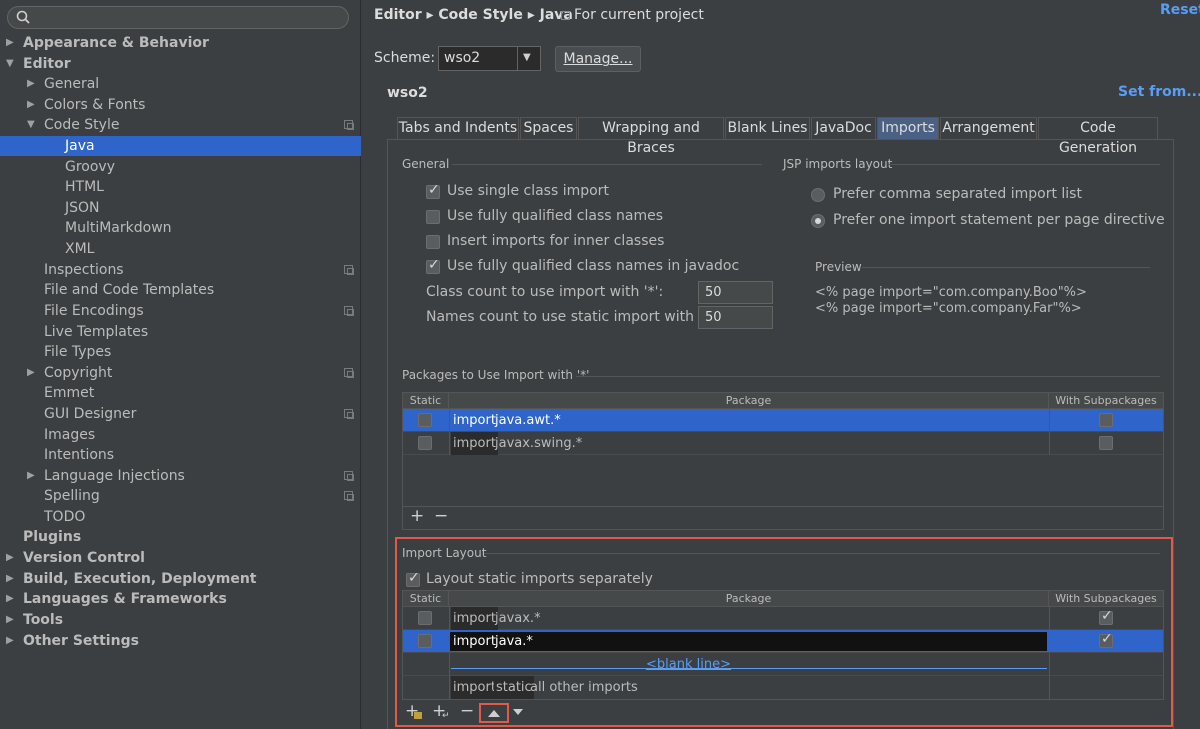 This screenshot has height=729, width=1200. I want to click on sidebar-item-copyright: ▶ Copyright, so click(180, 373).